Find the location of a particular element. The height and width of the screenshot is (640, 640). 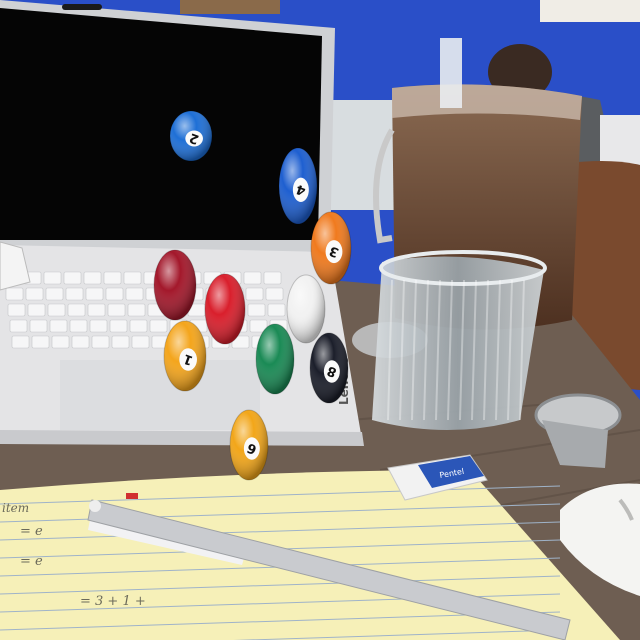

straw is located at coordinates (451, 73).